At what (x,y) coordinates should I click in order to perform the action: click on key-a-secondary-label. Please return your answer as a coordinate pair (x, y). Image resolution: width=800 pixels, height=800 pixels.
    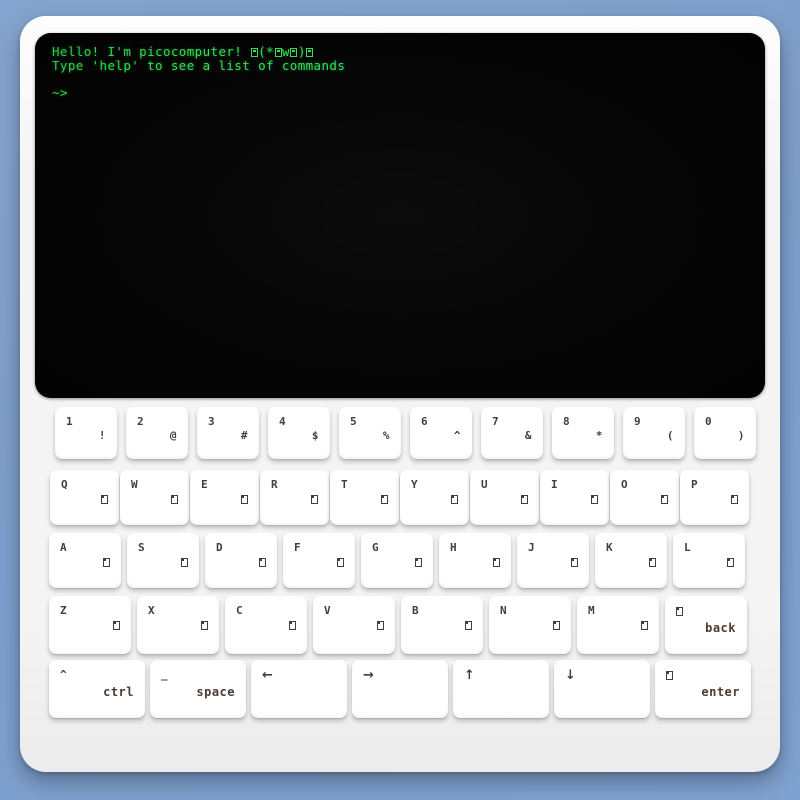
    Looking at the image, I should click on (106, 561).